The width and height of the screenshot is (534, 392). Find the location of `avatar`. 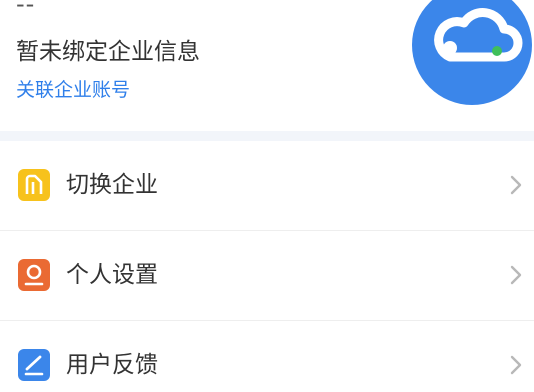

avatar is located at coordinates (472, 52).